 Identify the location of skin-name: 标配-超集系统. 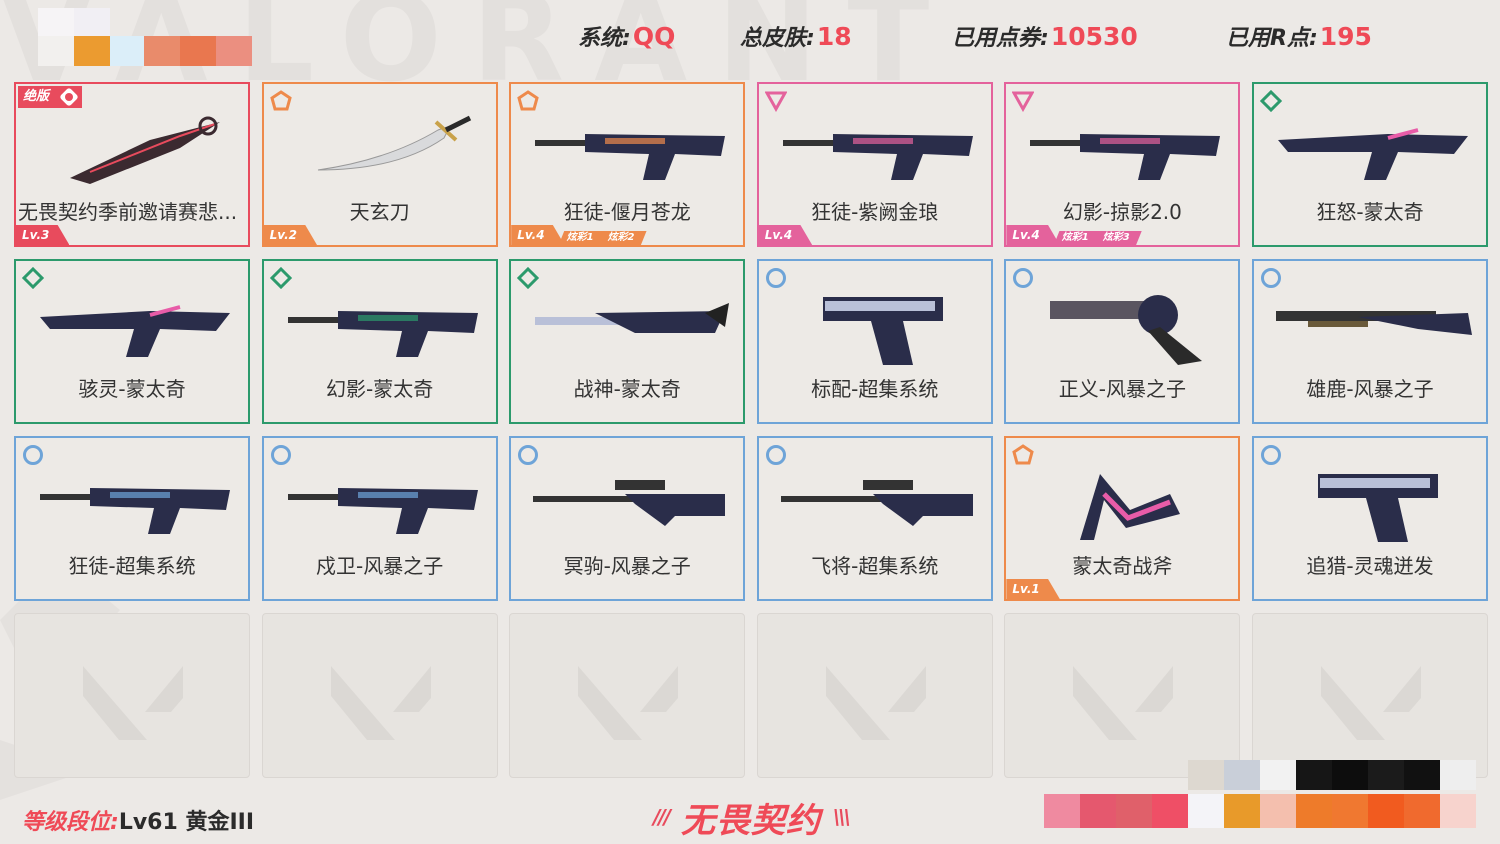
(875, 389).